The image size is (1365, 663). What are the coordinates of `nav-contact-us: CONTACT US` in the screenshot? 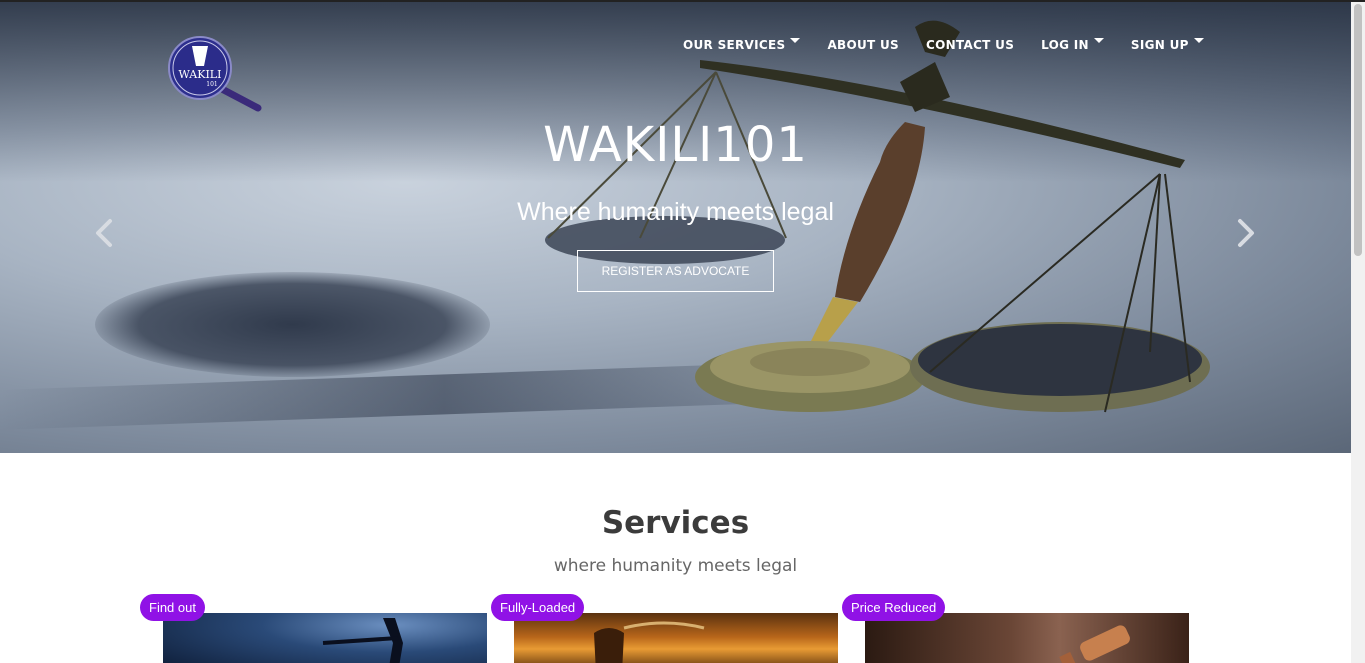 It's located at (970, 45).